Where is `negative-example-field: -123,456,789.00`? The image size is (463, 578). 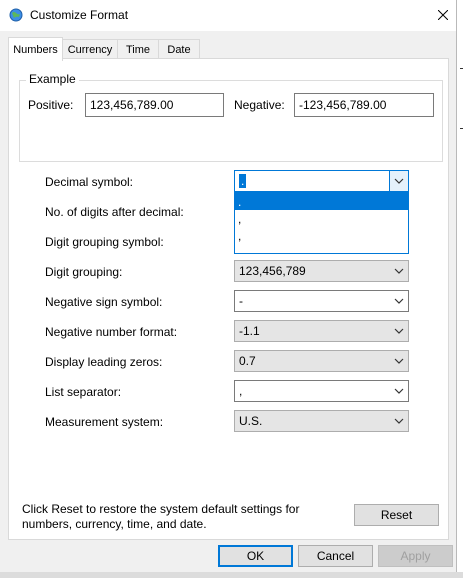
negative-example-field: -123,456,789.00 is located at coordinates (364, 105).